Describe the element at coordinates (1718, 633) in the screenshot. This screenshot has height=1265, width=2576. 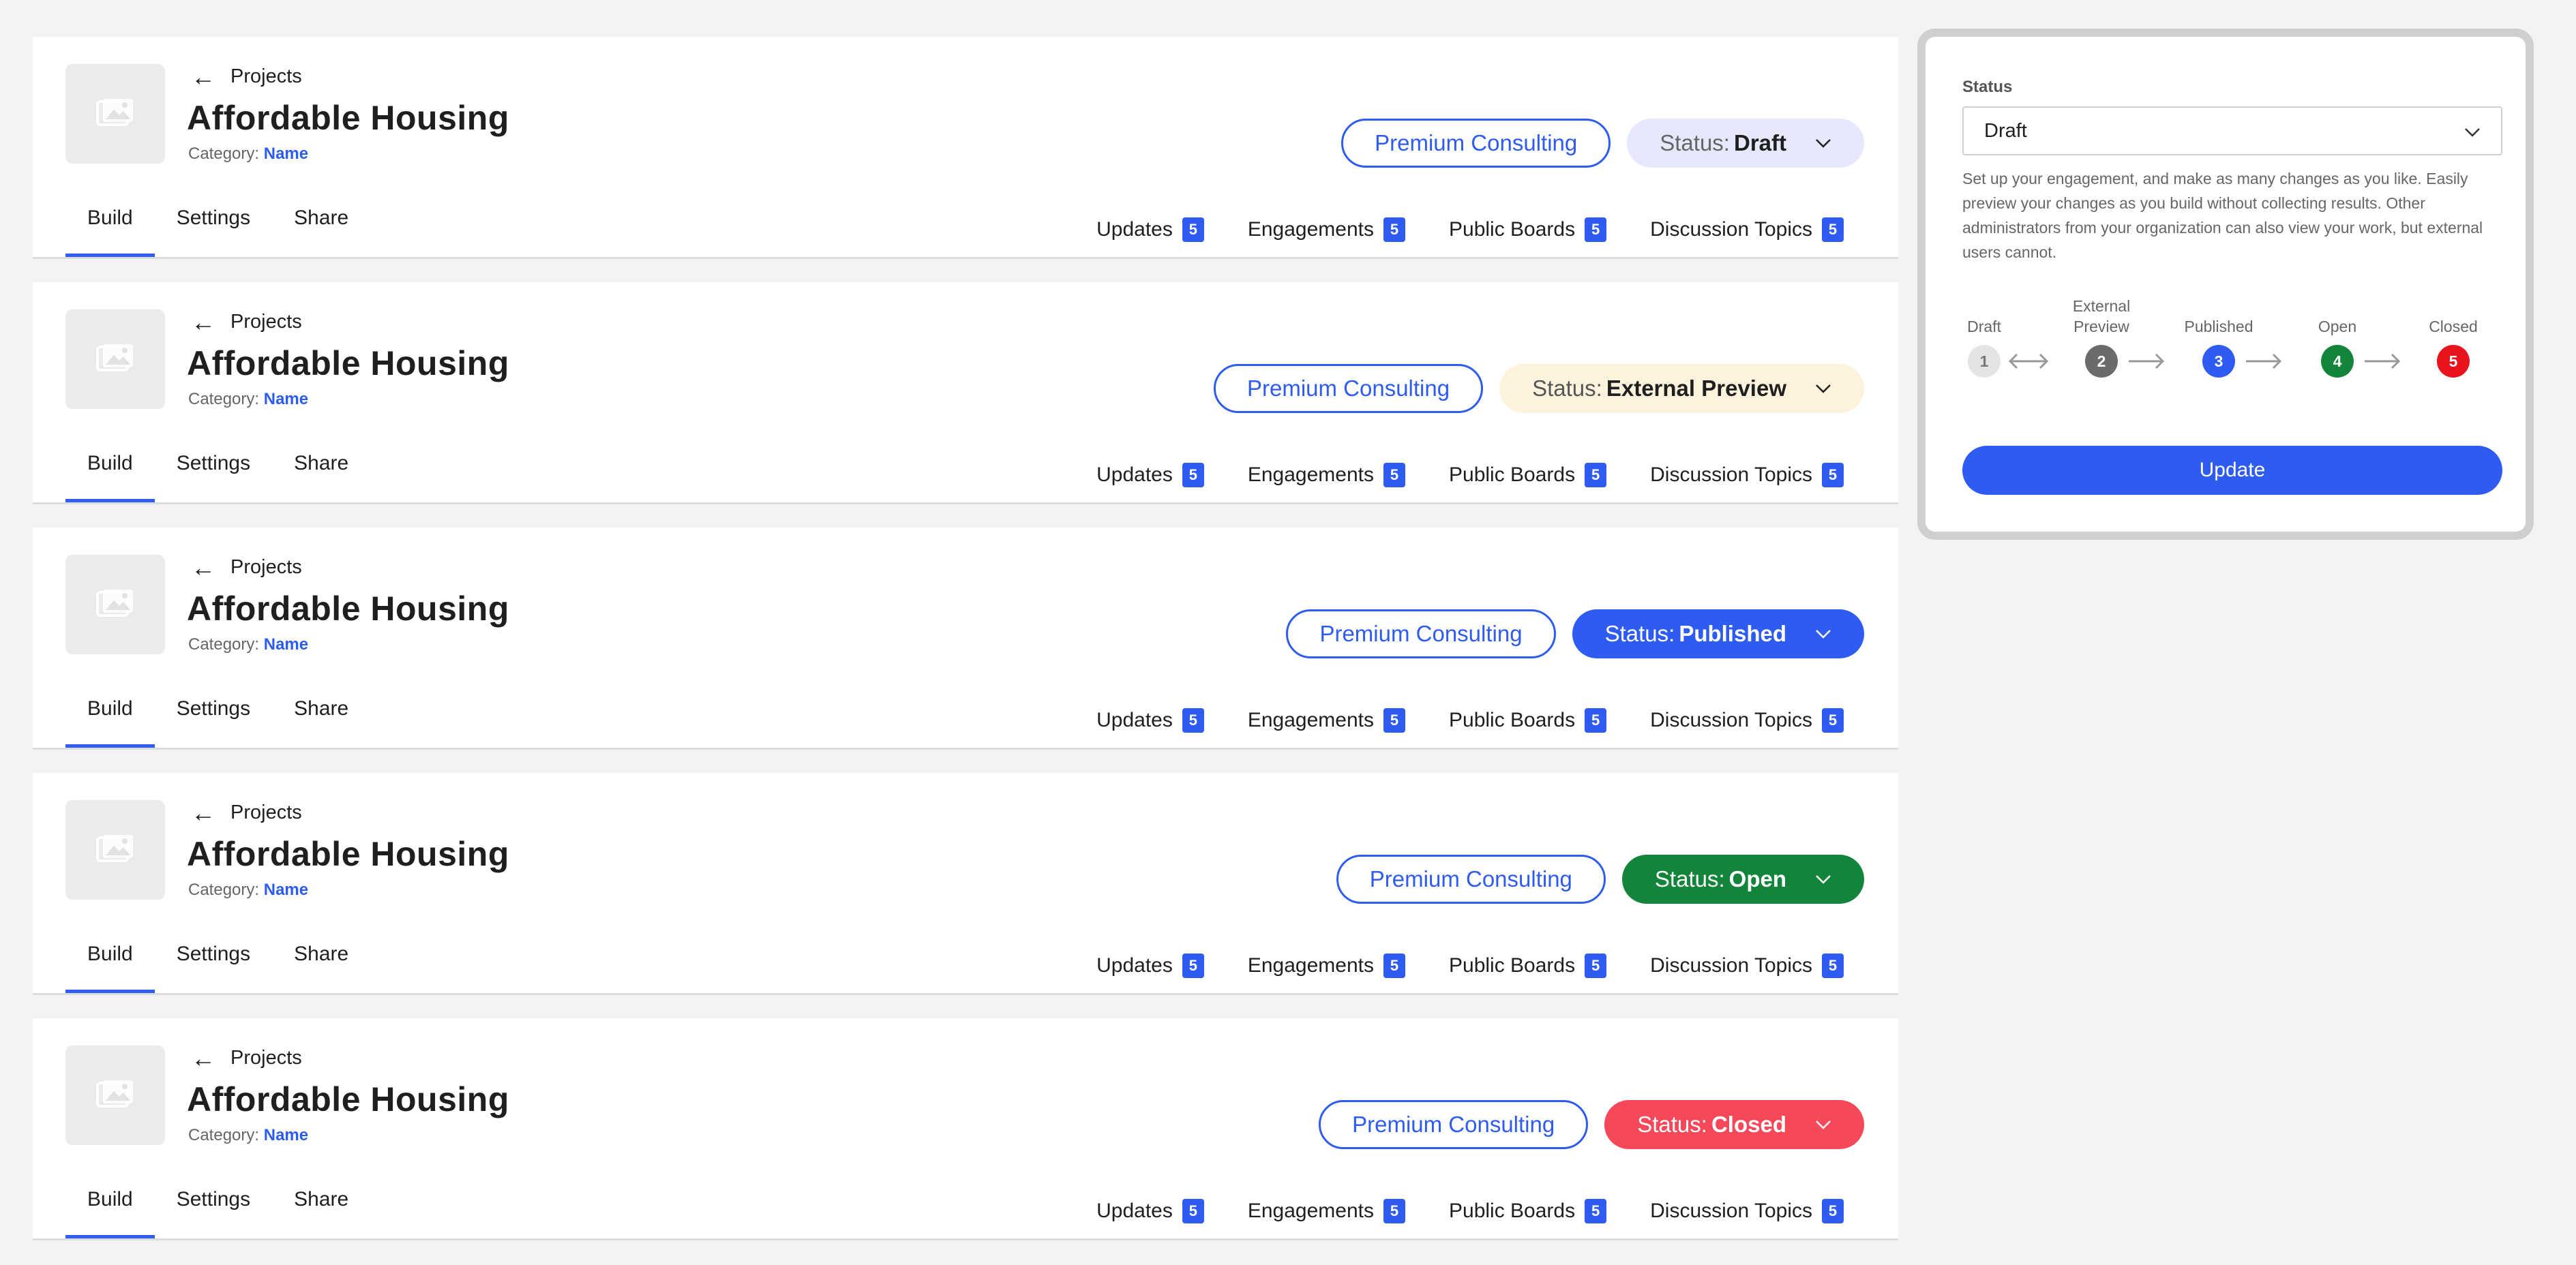
I see `status-dropdown-button: Status: Published` at that location.